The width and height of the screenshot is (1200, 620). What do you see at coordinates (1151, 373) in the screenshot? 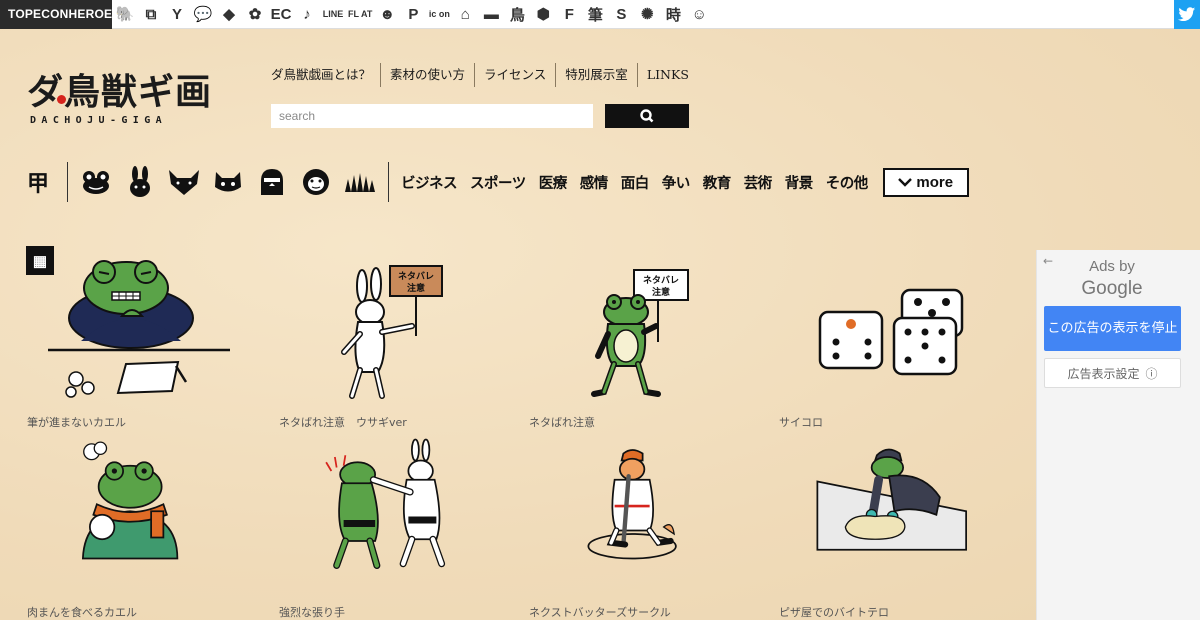
I see `info-icon: ⓘ` at bounding box center [1151, 373].